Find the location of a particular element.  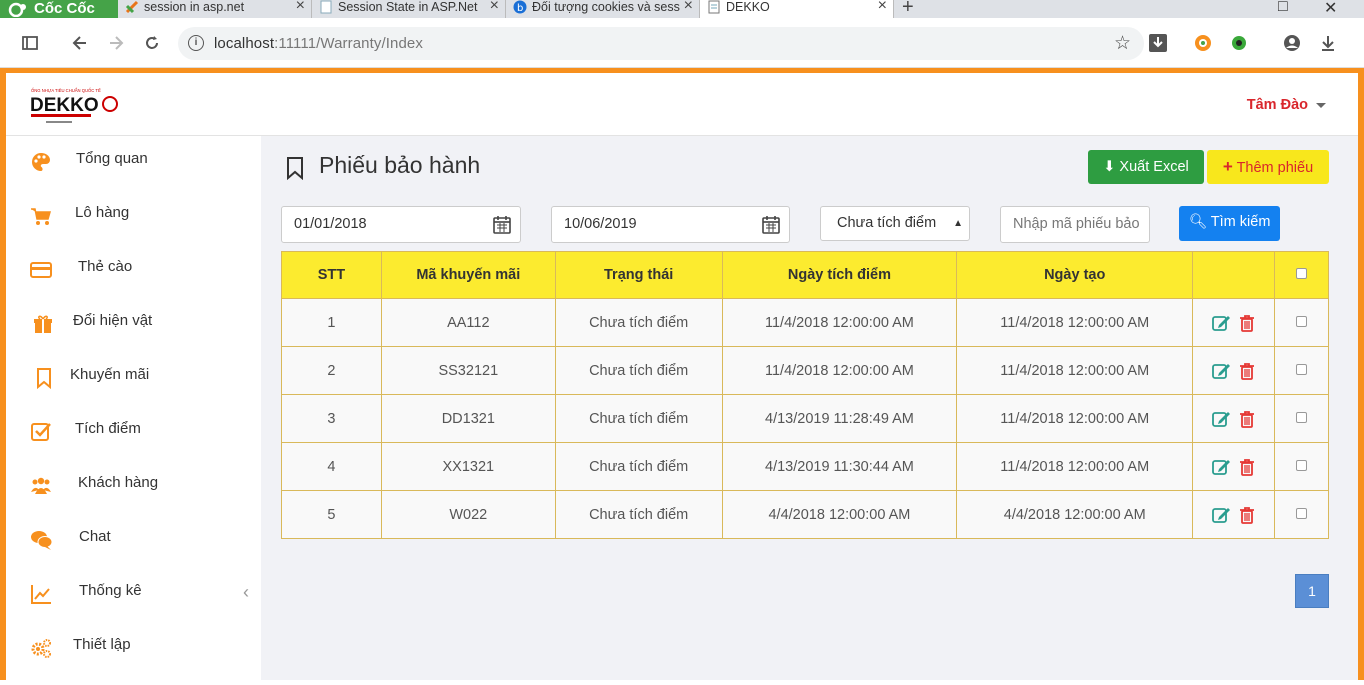

sidebar-item-chat: Chat is located at coordinates (133, 541).